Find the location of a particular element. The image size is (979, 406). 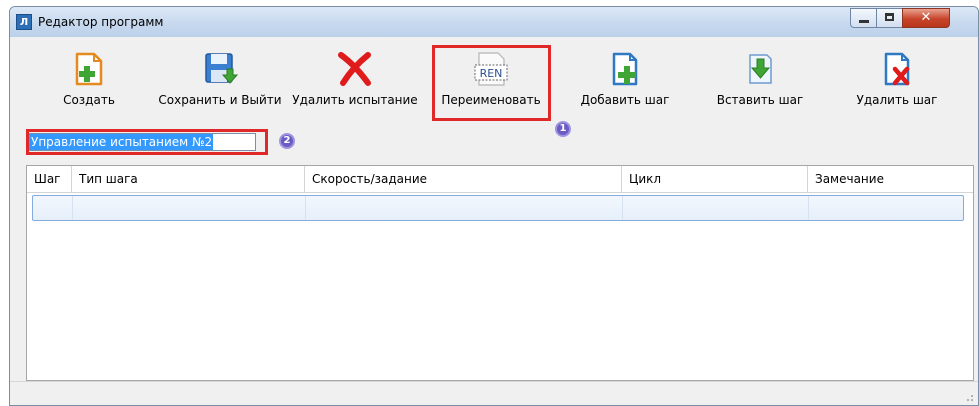

annotation-badge-1: 1 is located at coordinates (563, 129).